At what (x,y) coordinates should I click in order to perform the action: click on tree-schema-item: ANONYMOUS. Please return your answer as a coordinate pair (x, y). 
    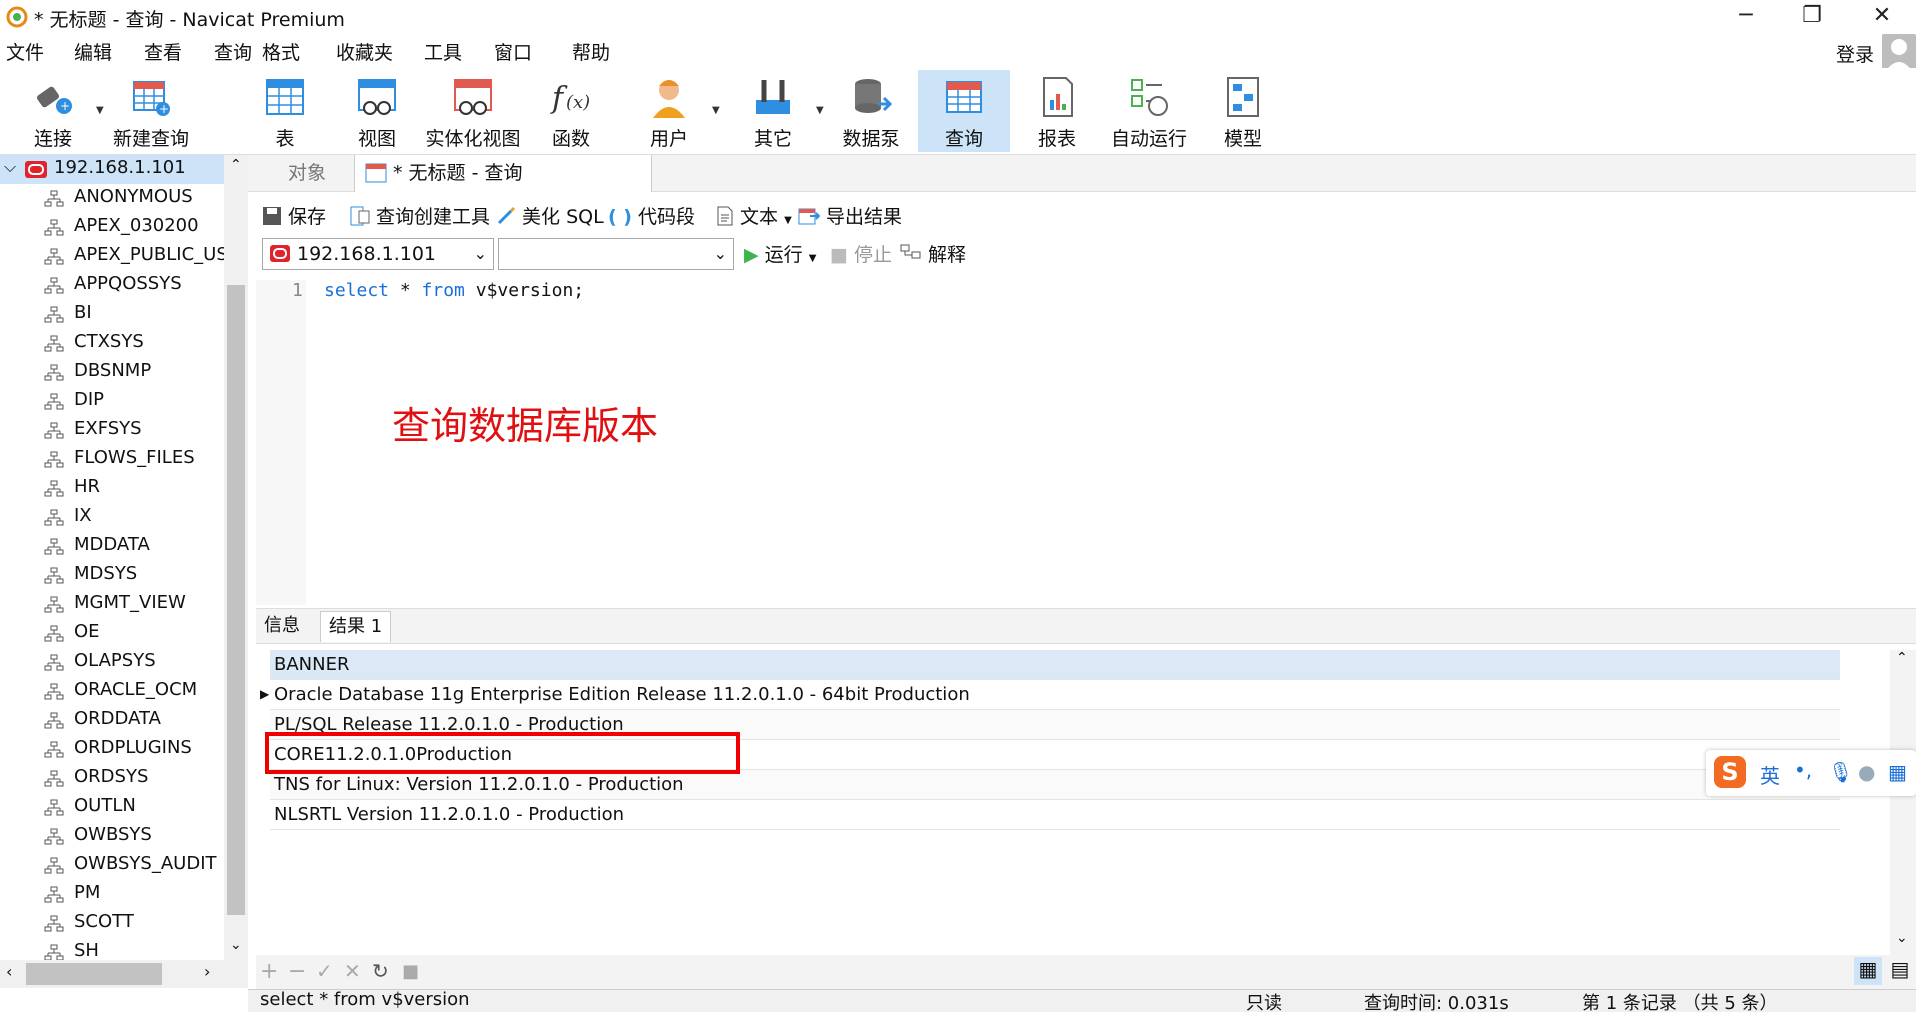
    Looking at the image, I should click on (112, 198).